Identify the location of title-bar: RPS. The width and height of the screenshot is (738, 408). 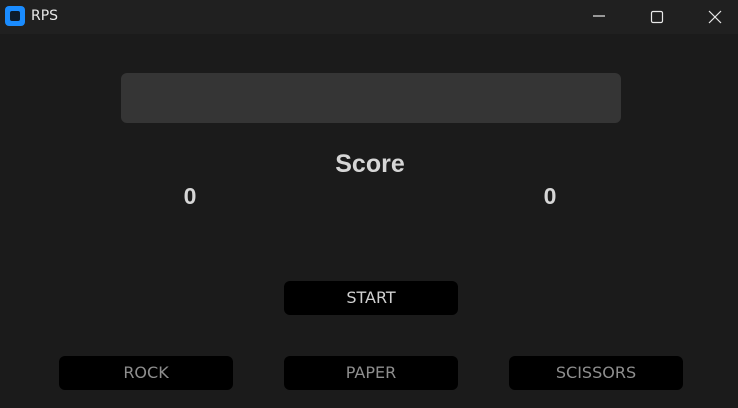
(369, 17).